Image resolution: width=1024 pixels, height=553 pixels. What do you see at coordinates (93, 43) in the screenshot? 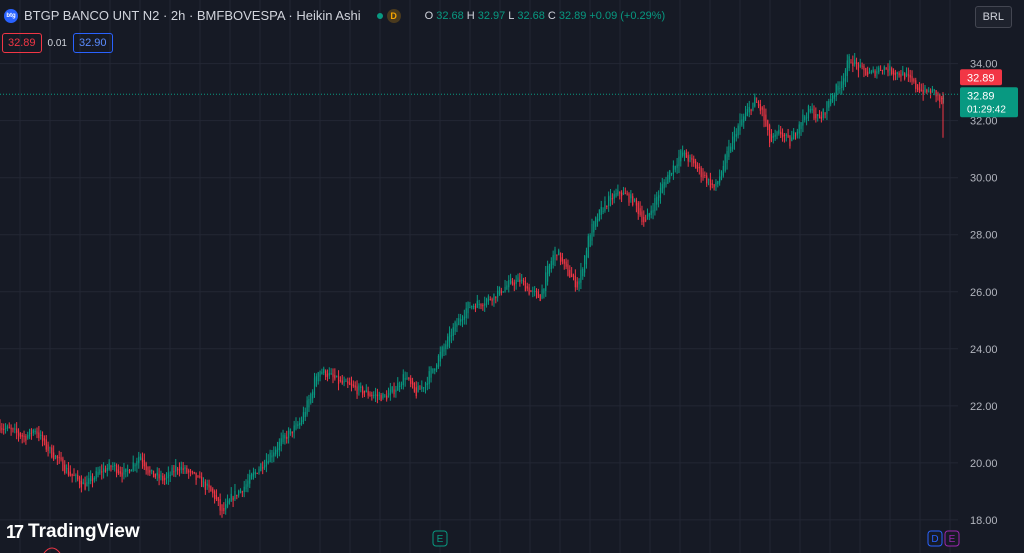
I see `buy-button: 32.90` at bounding box center [93, 43].